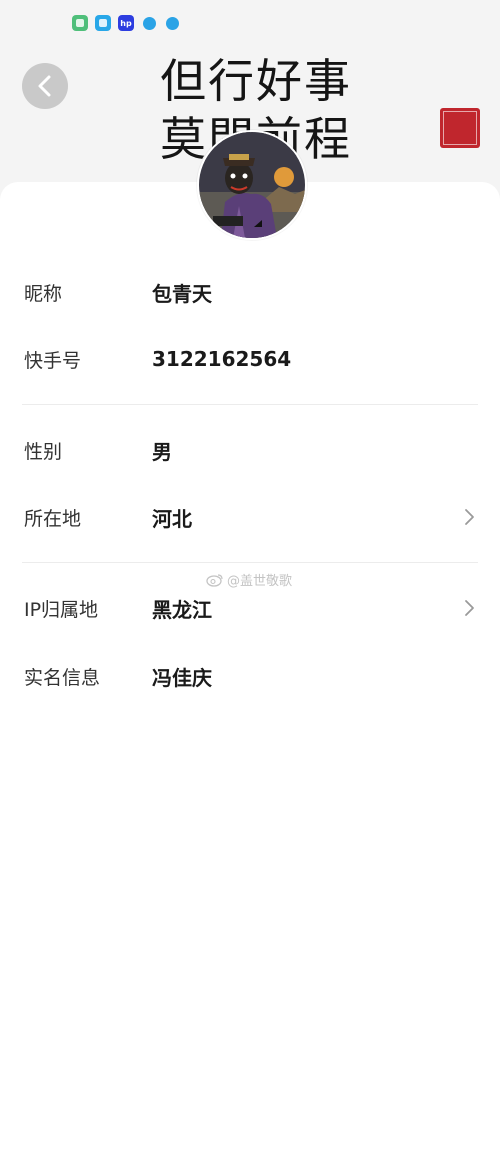 The width and height of the screenshot is (500, 1159). What do you see at coordinates (182, 293) in the screenshot?
I see `row-value: 包青天` at bounding box center [182, 293].